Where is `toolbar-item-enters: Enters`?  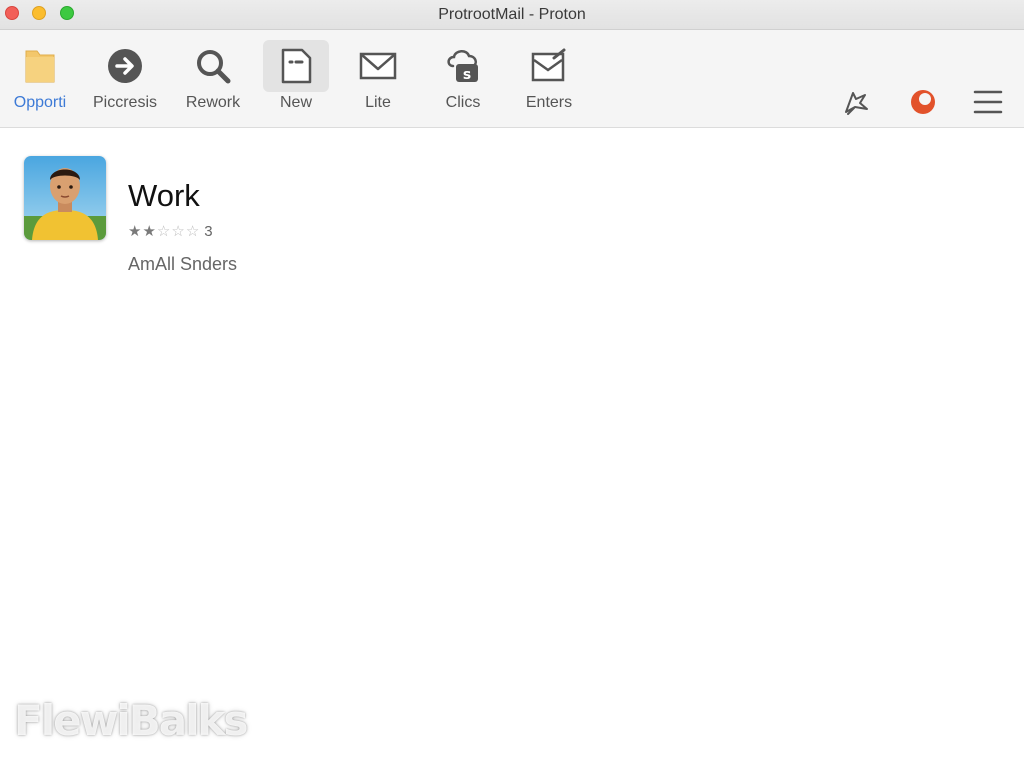
toolbar-item-enters: Enters is located at coordinates (549, 80).